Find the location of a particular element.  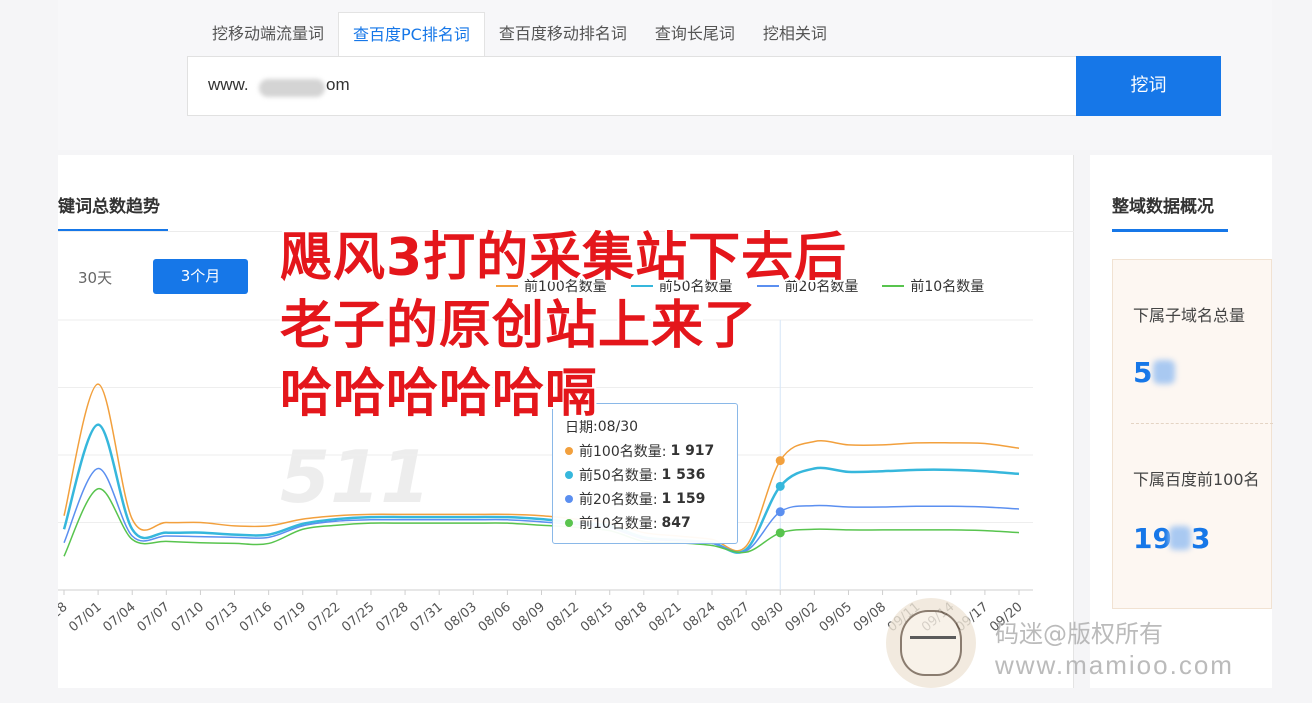

x-tick-label: 07/04 is located at coordinates (119, 618).